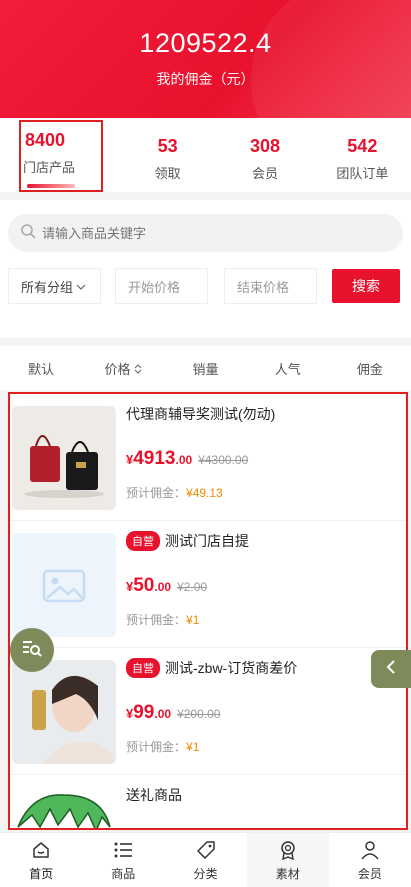  Describe the element at coordinates (266, 795) in the screenshot. I see `product-title: 送礼商品` at that location.